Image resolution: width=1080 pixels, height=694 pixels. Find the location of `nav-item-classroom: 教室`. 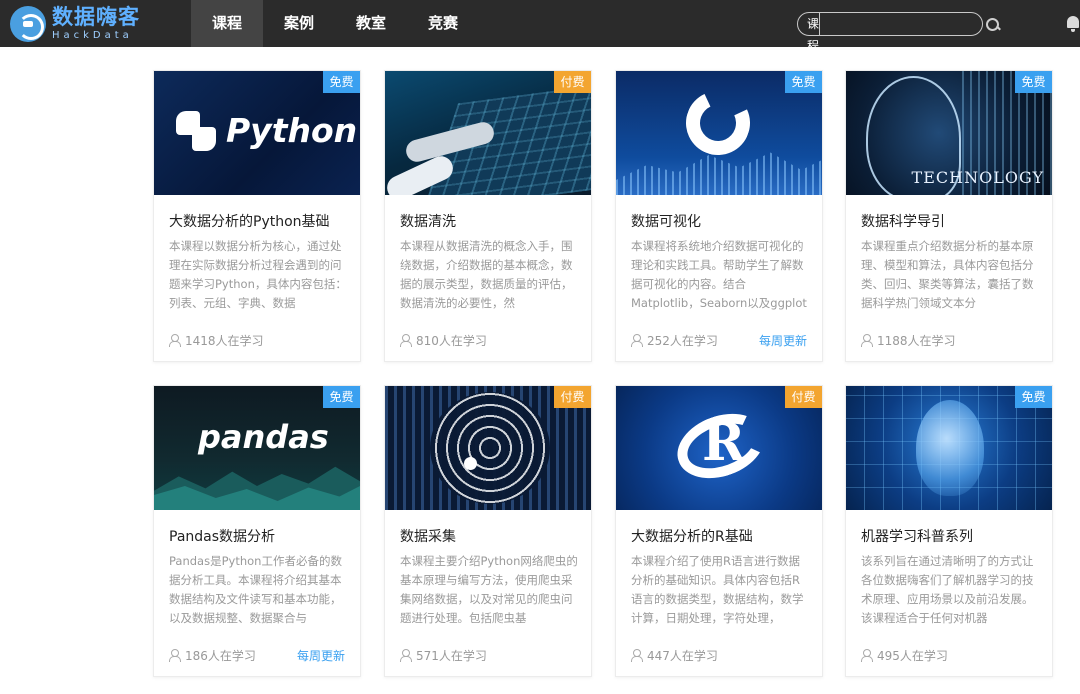

nav-item-classroom: 教室 is located at coordinates (371, 23).